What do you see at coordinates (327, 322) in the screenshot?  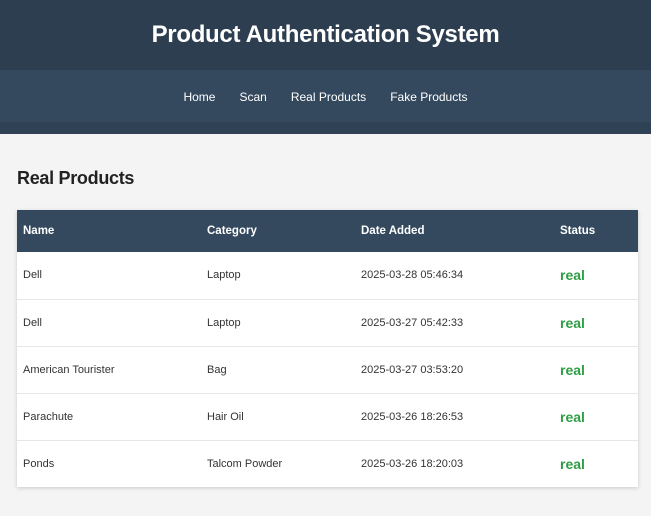 I see `table-row: Dell Laptop 2025-03-27 05:42:33 real` at bounding box center [327, 322].